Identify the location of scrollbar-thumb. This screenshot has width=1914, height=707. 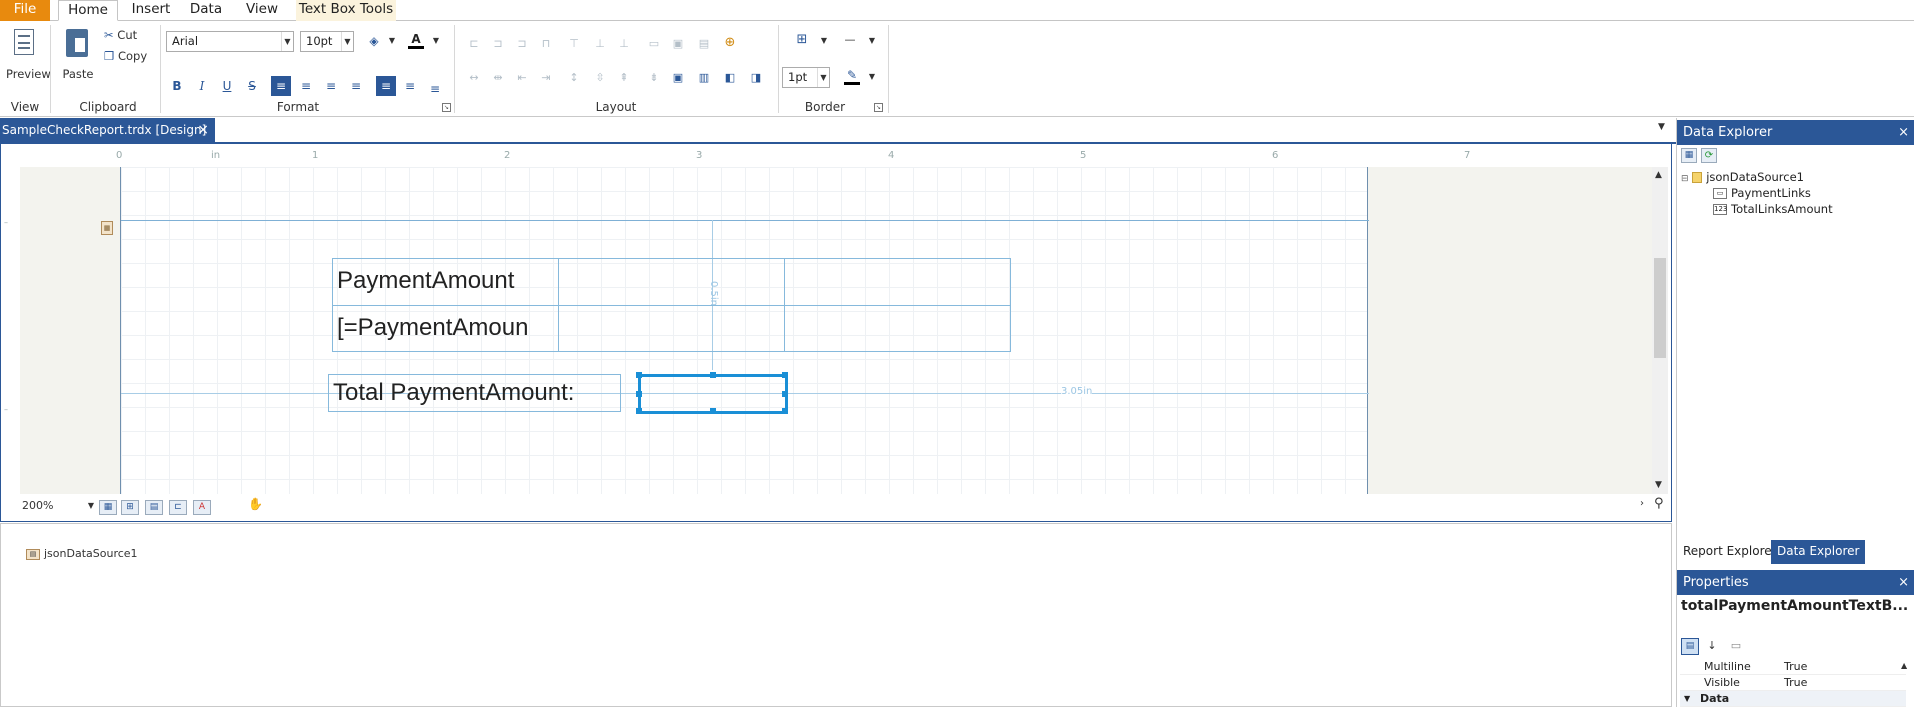
(1660, 308).